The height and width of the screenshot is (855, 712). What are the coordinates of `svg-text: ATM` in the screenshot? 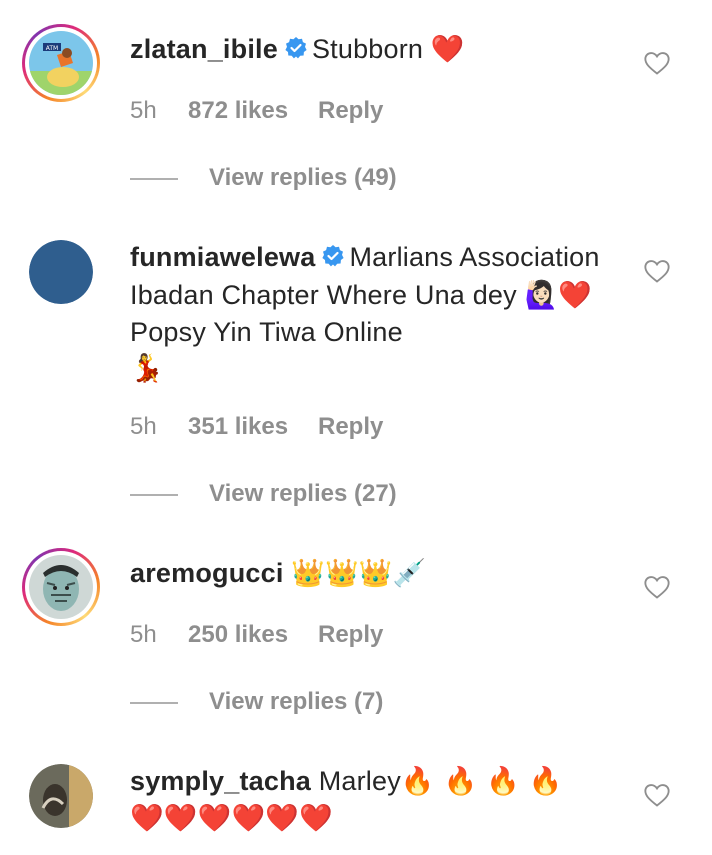 It's located at (52, 48).